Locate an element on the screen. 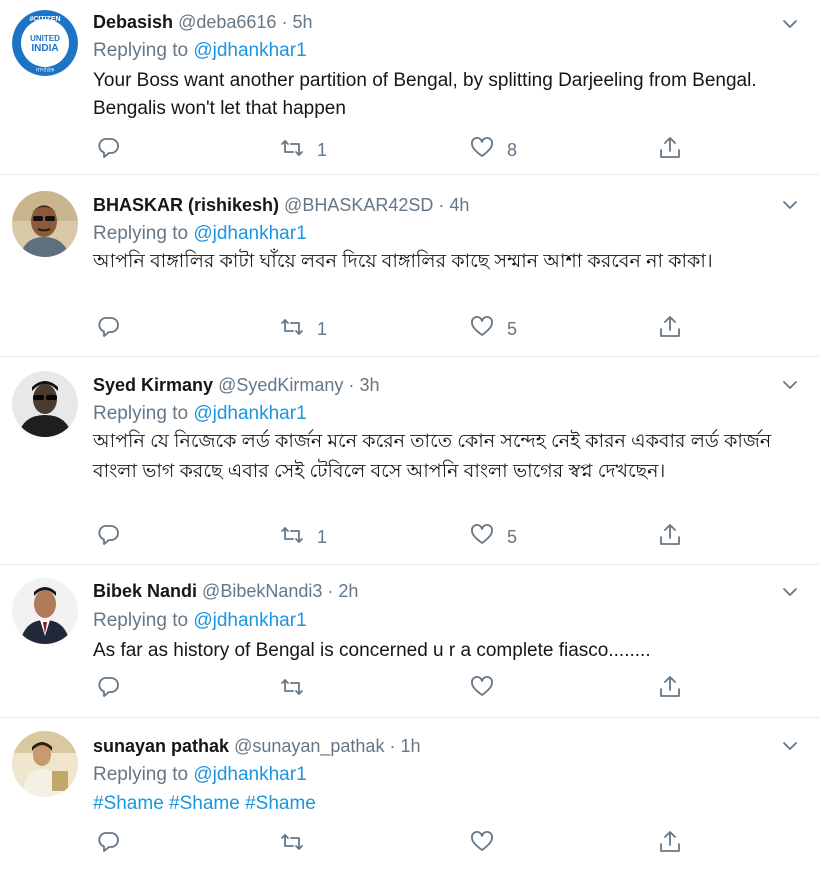 The height and width of the screenshot is (875, 820). svg-text: UNITED is located at coordinates (45, 38).